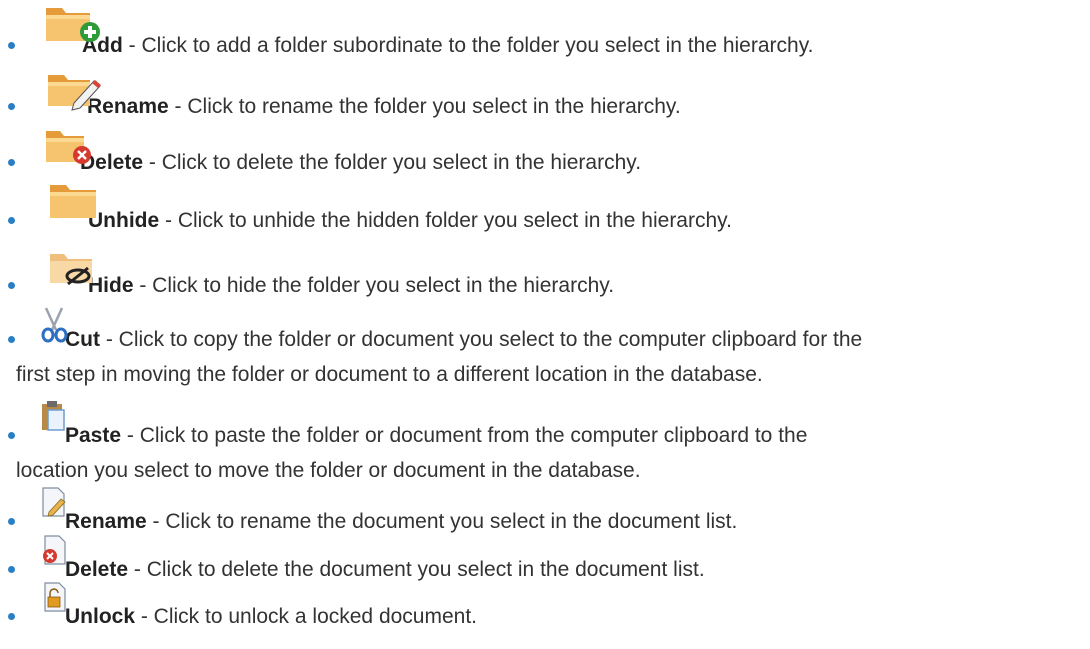 Image resolution: width=1090 pixels, height=649 pixels. I want to click on button-description: - Click to unlock a locked document., so click(306, 616).